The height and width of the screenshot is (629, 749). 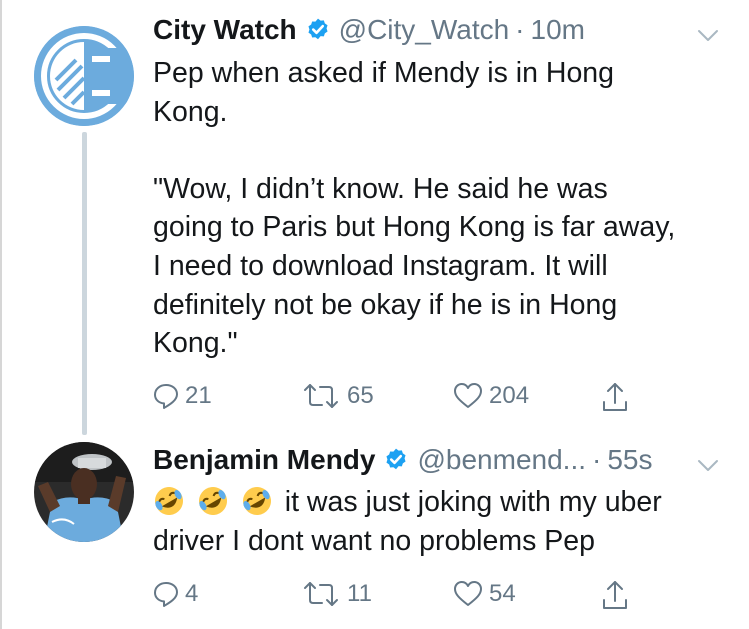 What do you see at coordinates (473, 502) in the screenshot?
I see `tweet-text-line-1: it was just joking with my uber` at bounding box center [473, 502].